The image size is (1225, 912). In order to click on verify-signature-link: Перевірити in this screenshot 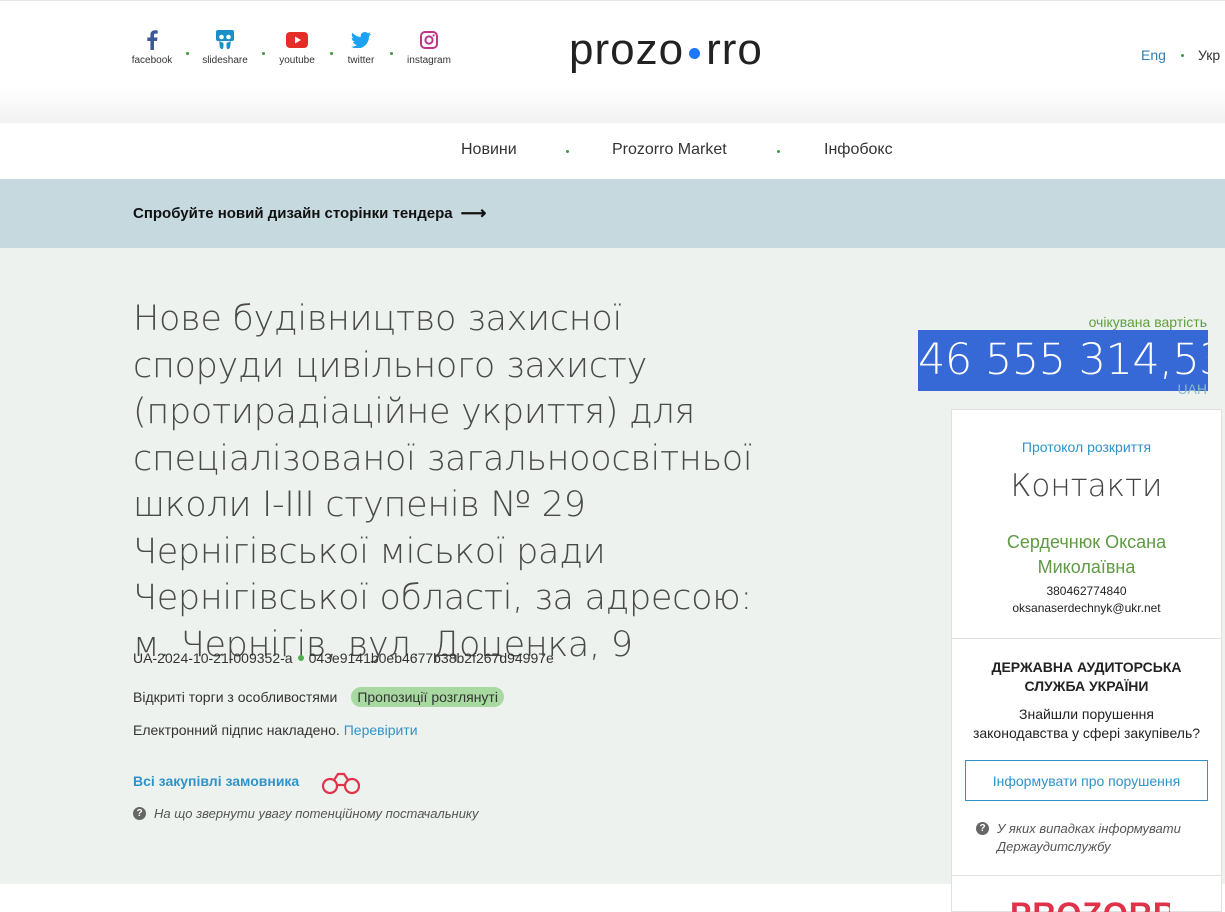, I will do `click(381, 730)`.